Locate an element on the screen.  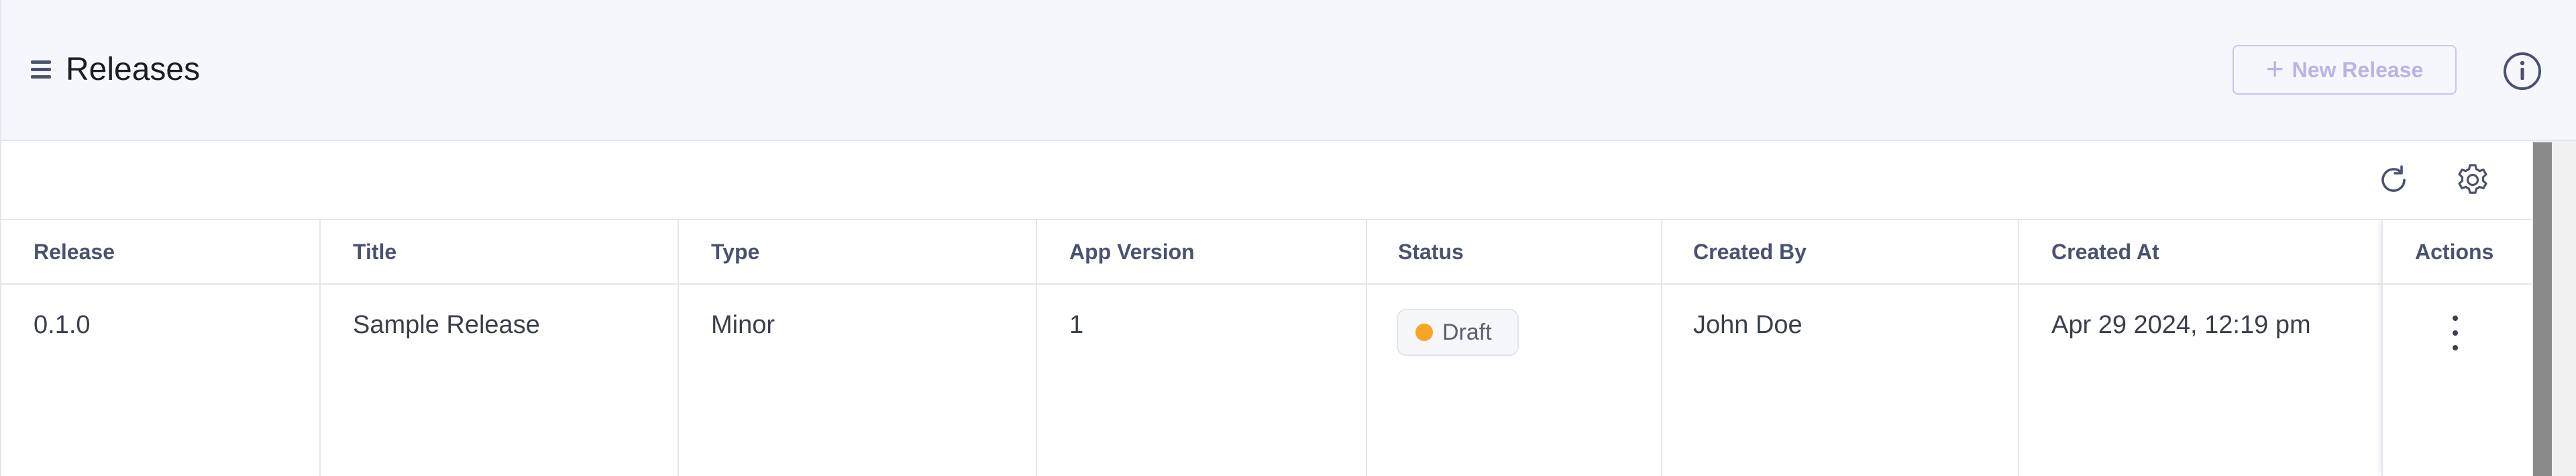
page-title: Releases is located at coordinates (133, 69).